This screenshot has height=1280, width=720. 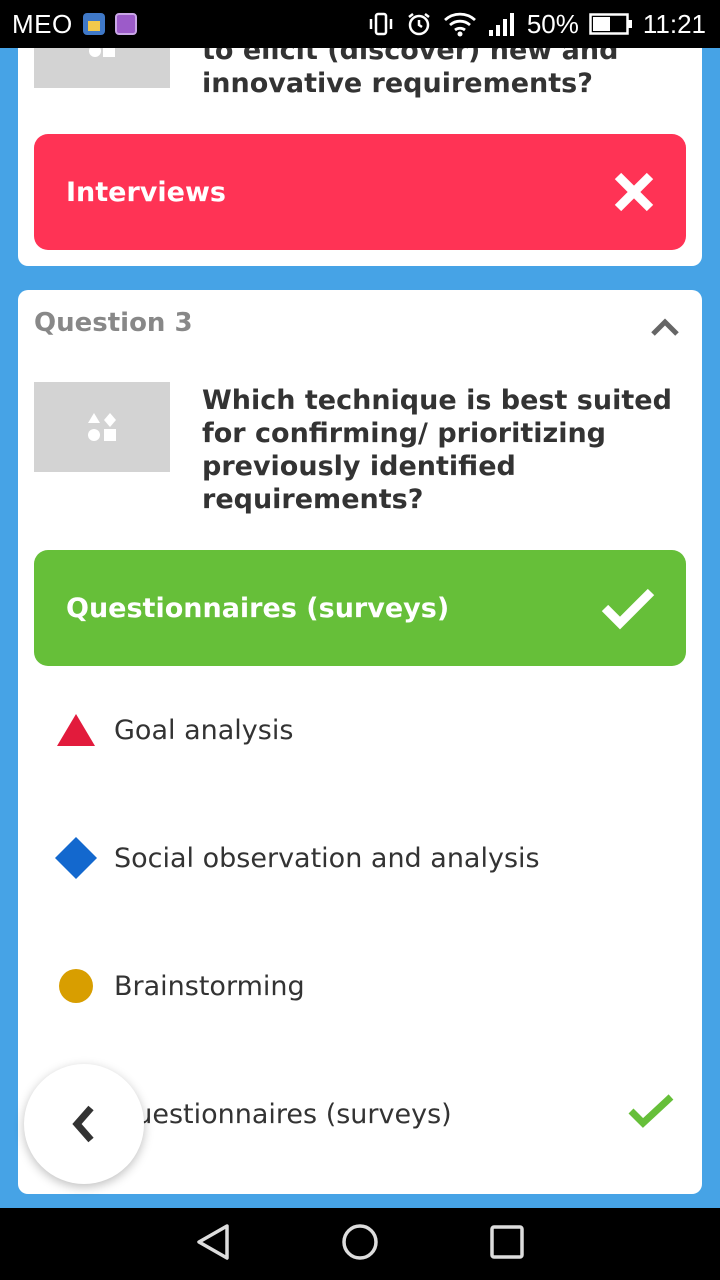 I want to click on status-left: MEO, so click(x=74, y=24).